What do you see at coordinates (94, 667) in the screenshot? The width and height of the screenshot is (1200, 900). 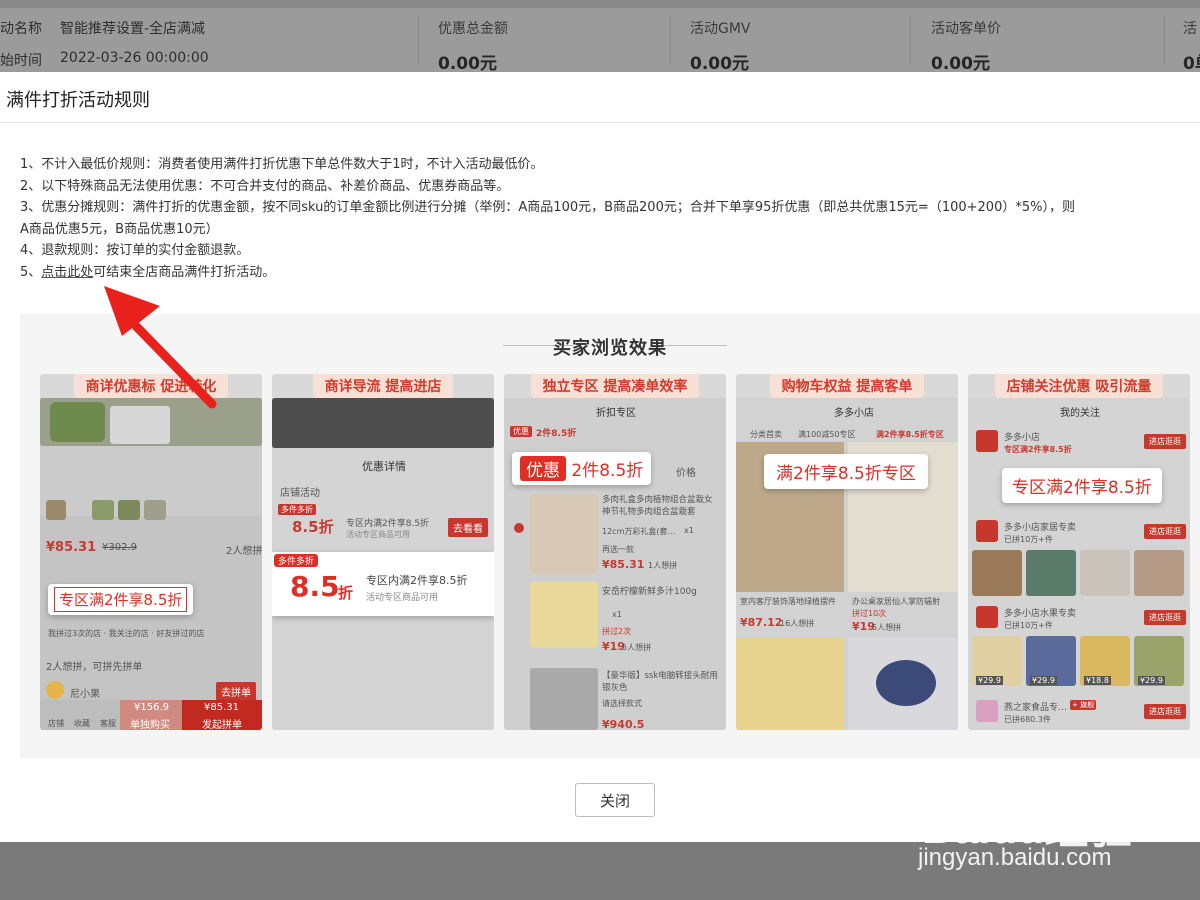 I see `card1-group-hint: 2人想拼，可拼先拼单` at bounding box center [94, 667].